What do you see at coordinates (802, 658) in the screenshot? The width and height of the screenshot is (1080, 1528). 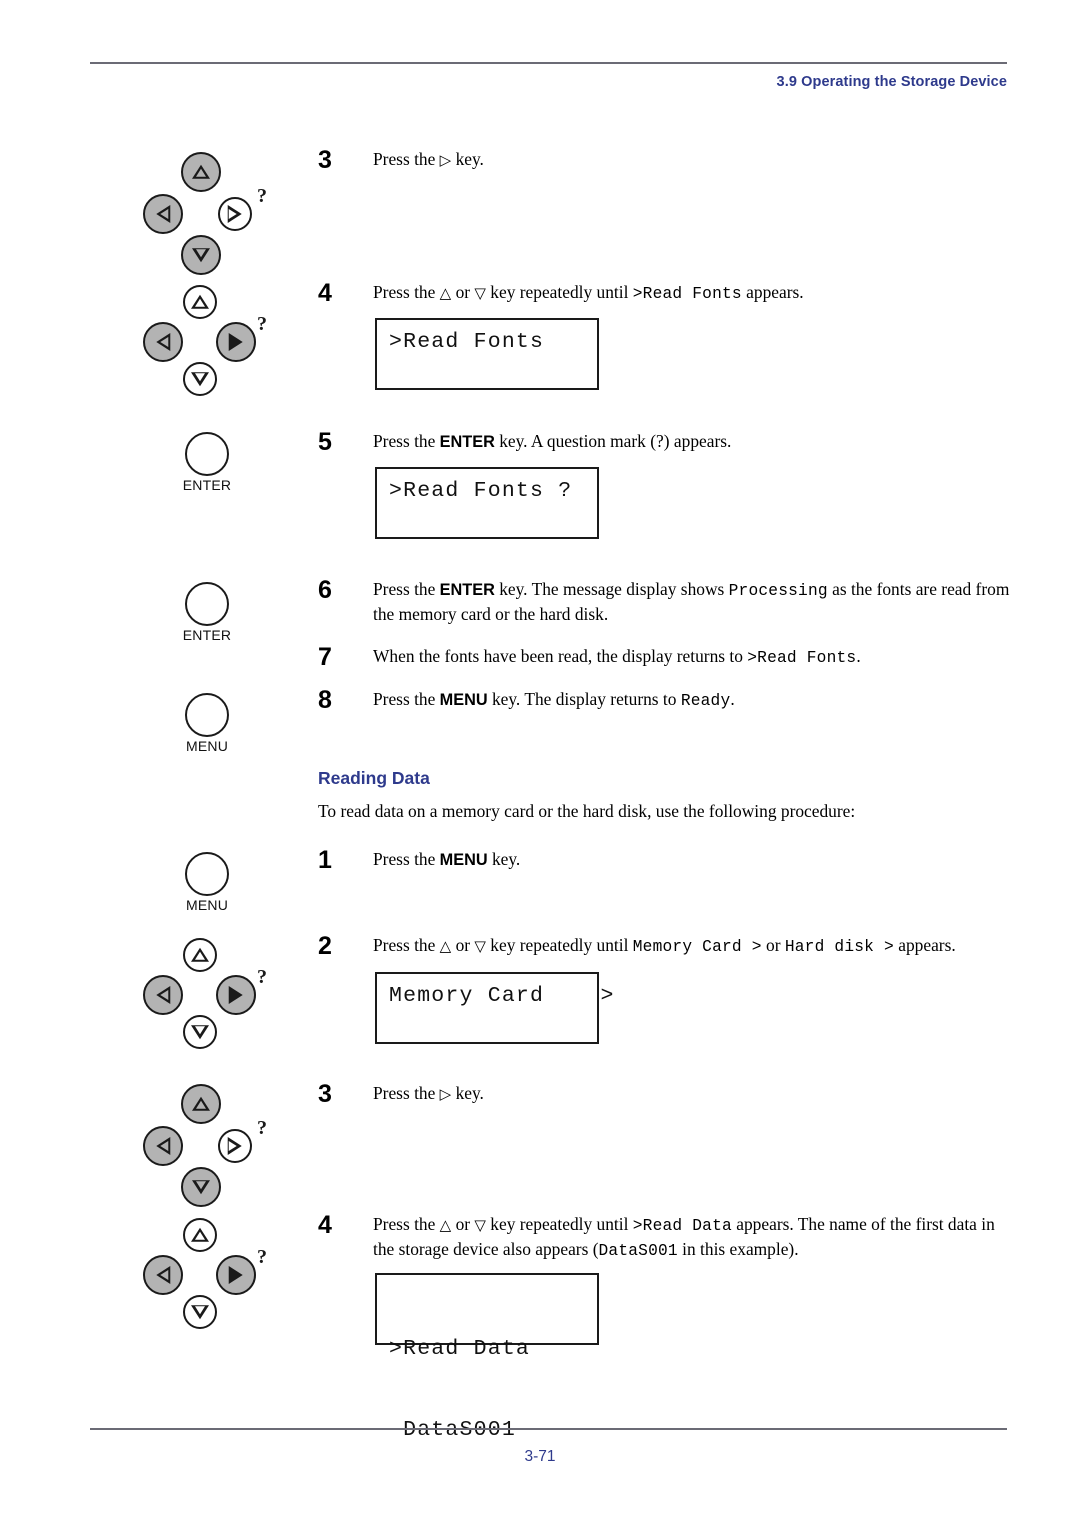 I see `inline-display-text: >Read Fonts` at bounding box center [802, 658].